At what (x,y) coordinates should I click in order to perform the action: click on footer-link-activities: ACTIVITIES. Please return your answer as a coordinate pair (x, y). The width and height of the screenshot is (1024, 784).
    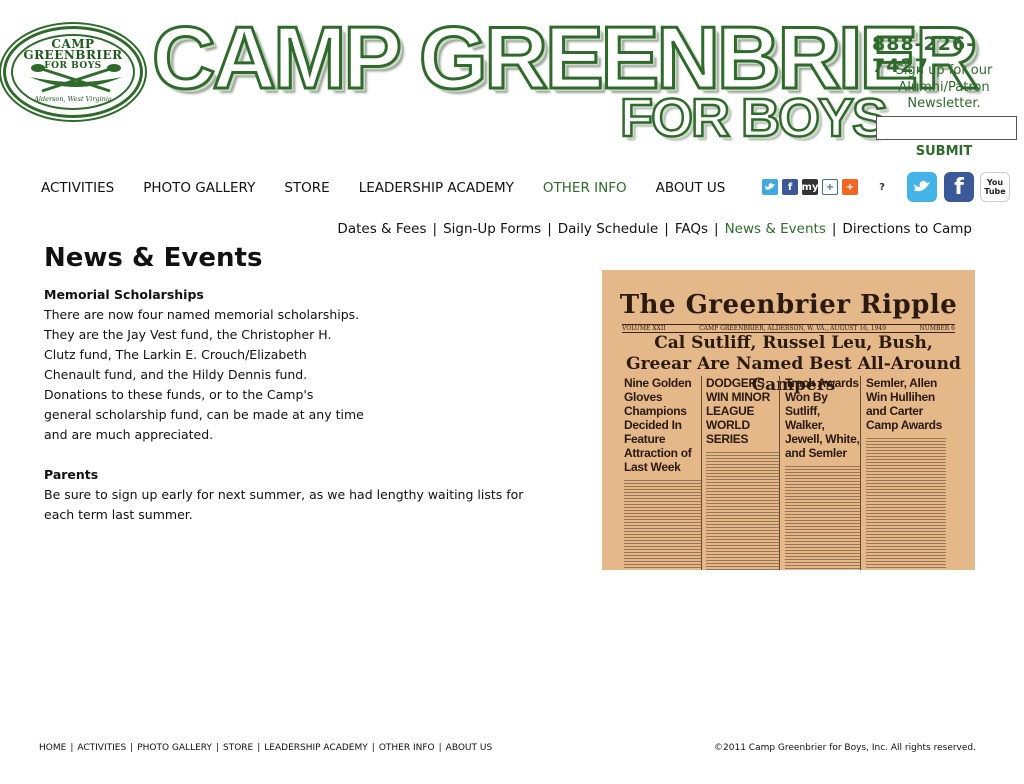
    Looking at the image, I should click on (101, 748).